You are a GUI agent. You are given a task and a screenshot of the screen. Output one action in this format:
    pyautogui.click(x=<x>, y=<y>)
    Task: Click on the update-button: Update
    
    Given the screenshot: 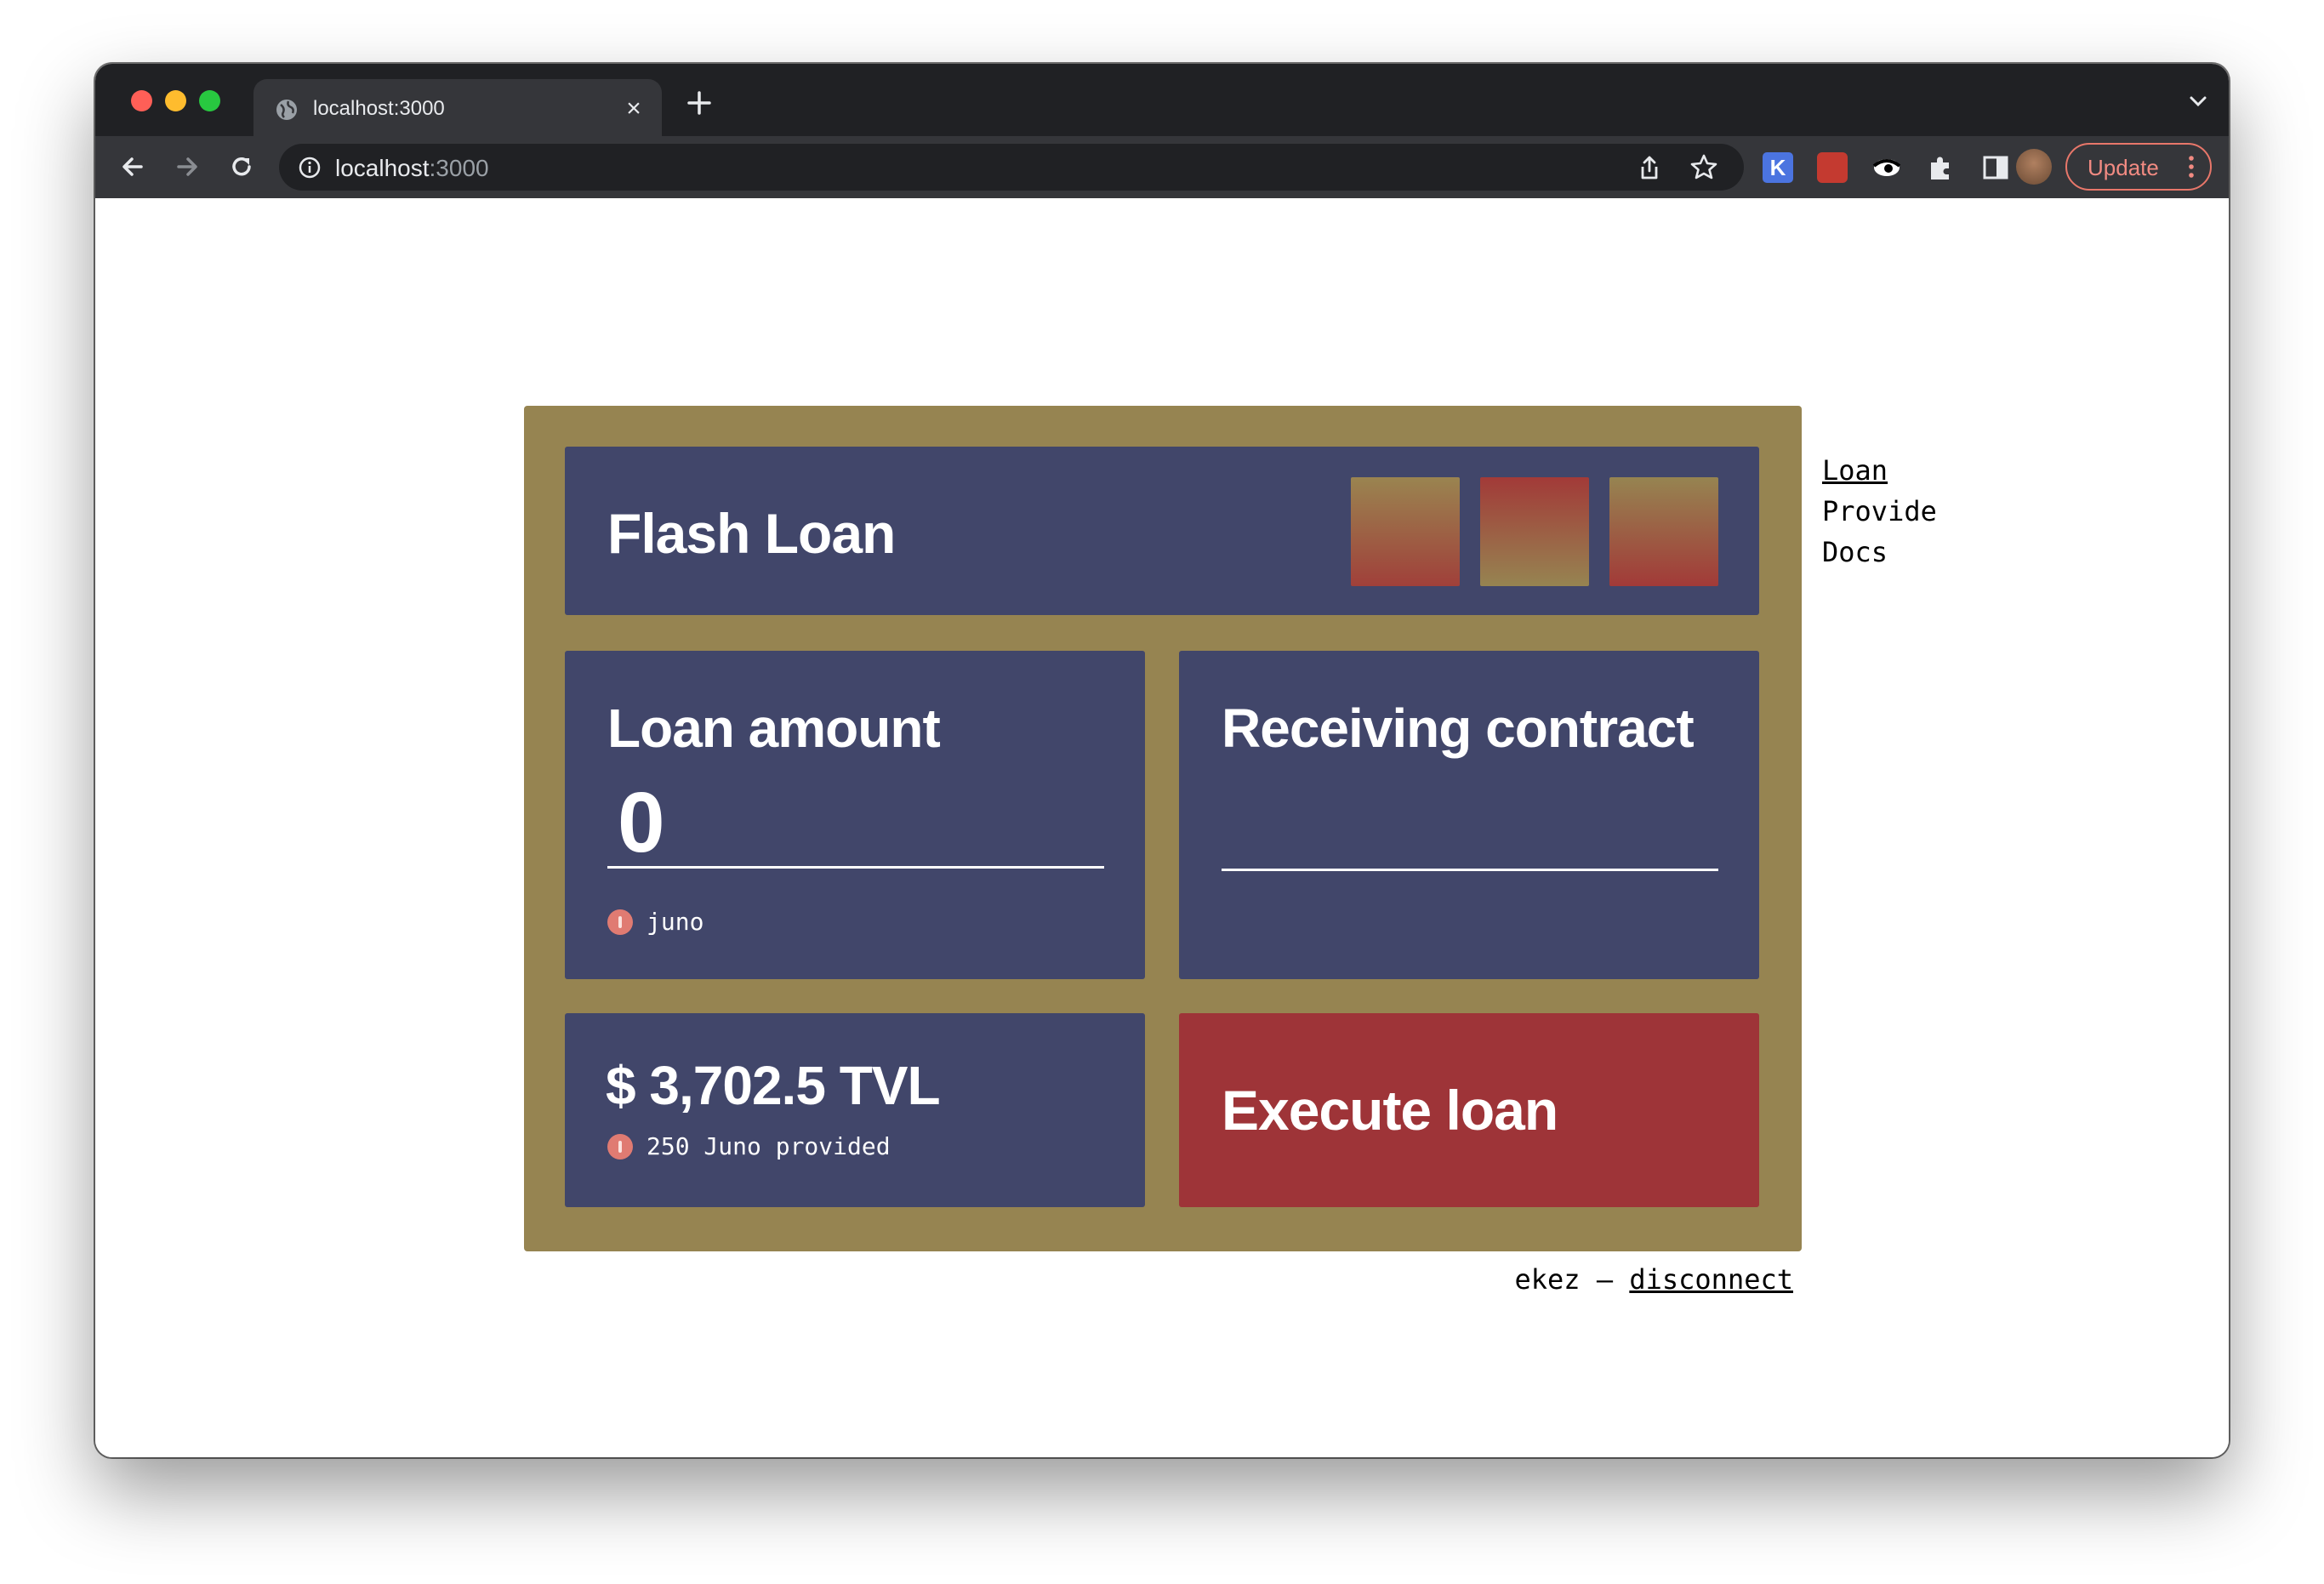 What is the action you would take?
    pyautogui.click(x=2139, y=167)
    